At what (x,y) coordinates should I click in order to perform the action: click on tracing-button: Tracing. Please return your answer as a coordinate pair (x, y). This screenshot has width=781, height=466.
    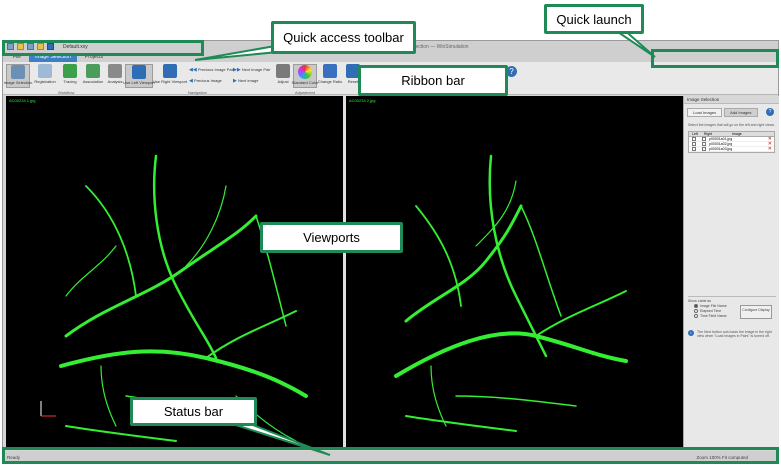
    Looking at the image, I should click on (70, 76).